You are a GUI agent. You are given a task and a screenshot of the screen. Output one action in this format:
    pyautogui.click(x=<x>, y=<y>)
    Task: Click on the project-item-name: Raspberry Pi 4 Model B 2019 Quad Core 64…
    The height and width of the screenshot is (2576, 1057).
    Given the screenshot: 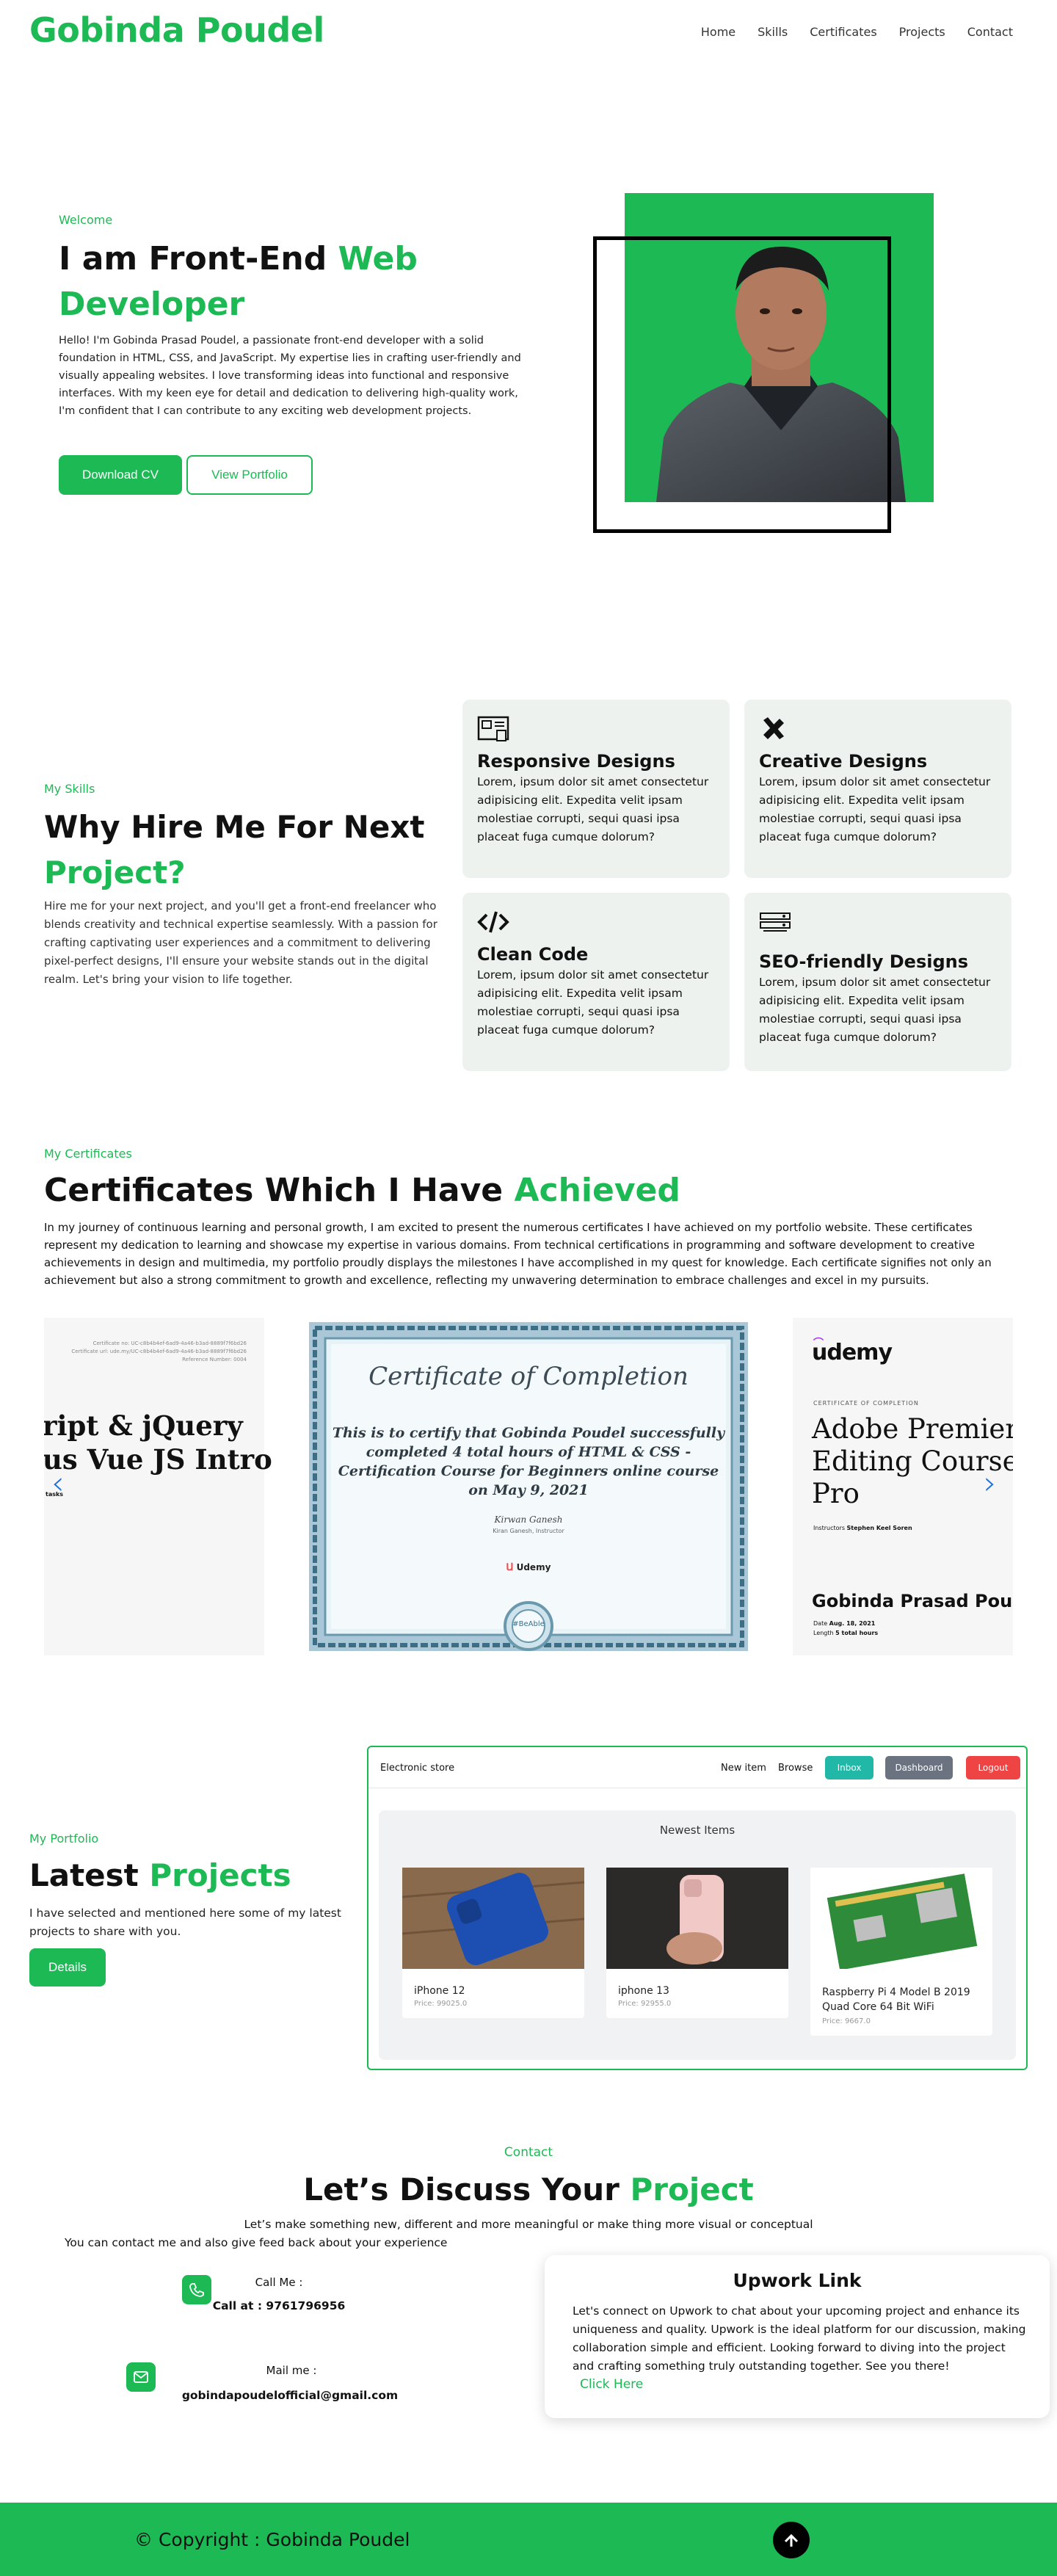 What is the action you would take?
    pyautogui.click(x=896, y=2000)
    